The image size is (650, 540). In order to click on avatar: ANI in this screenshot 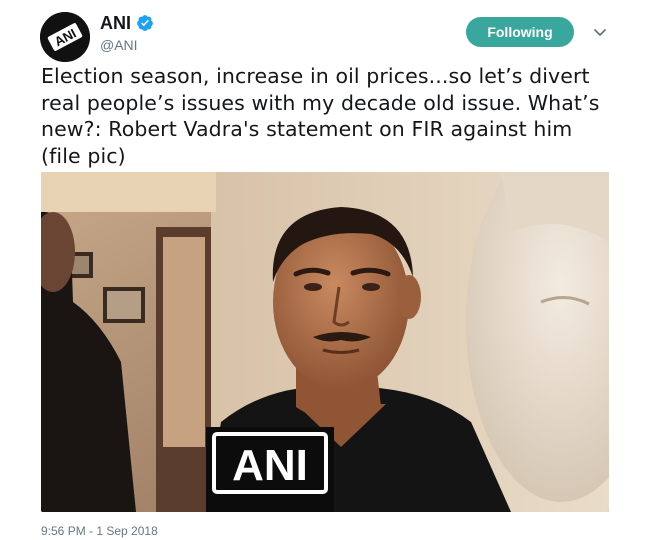, I will do `click(65, 37)`.